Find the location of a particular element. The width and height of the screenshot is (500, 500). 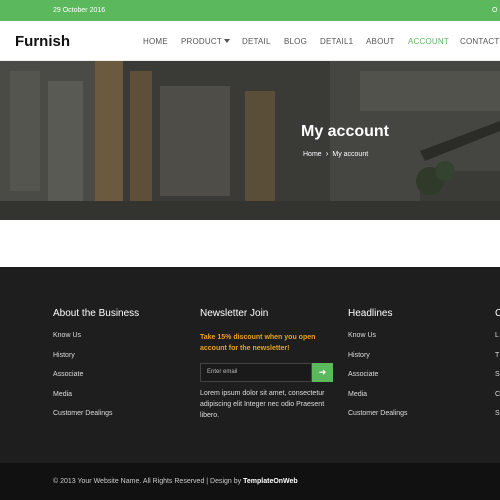

chevron-right-icon: › is located at coordinates (327, 153).